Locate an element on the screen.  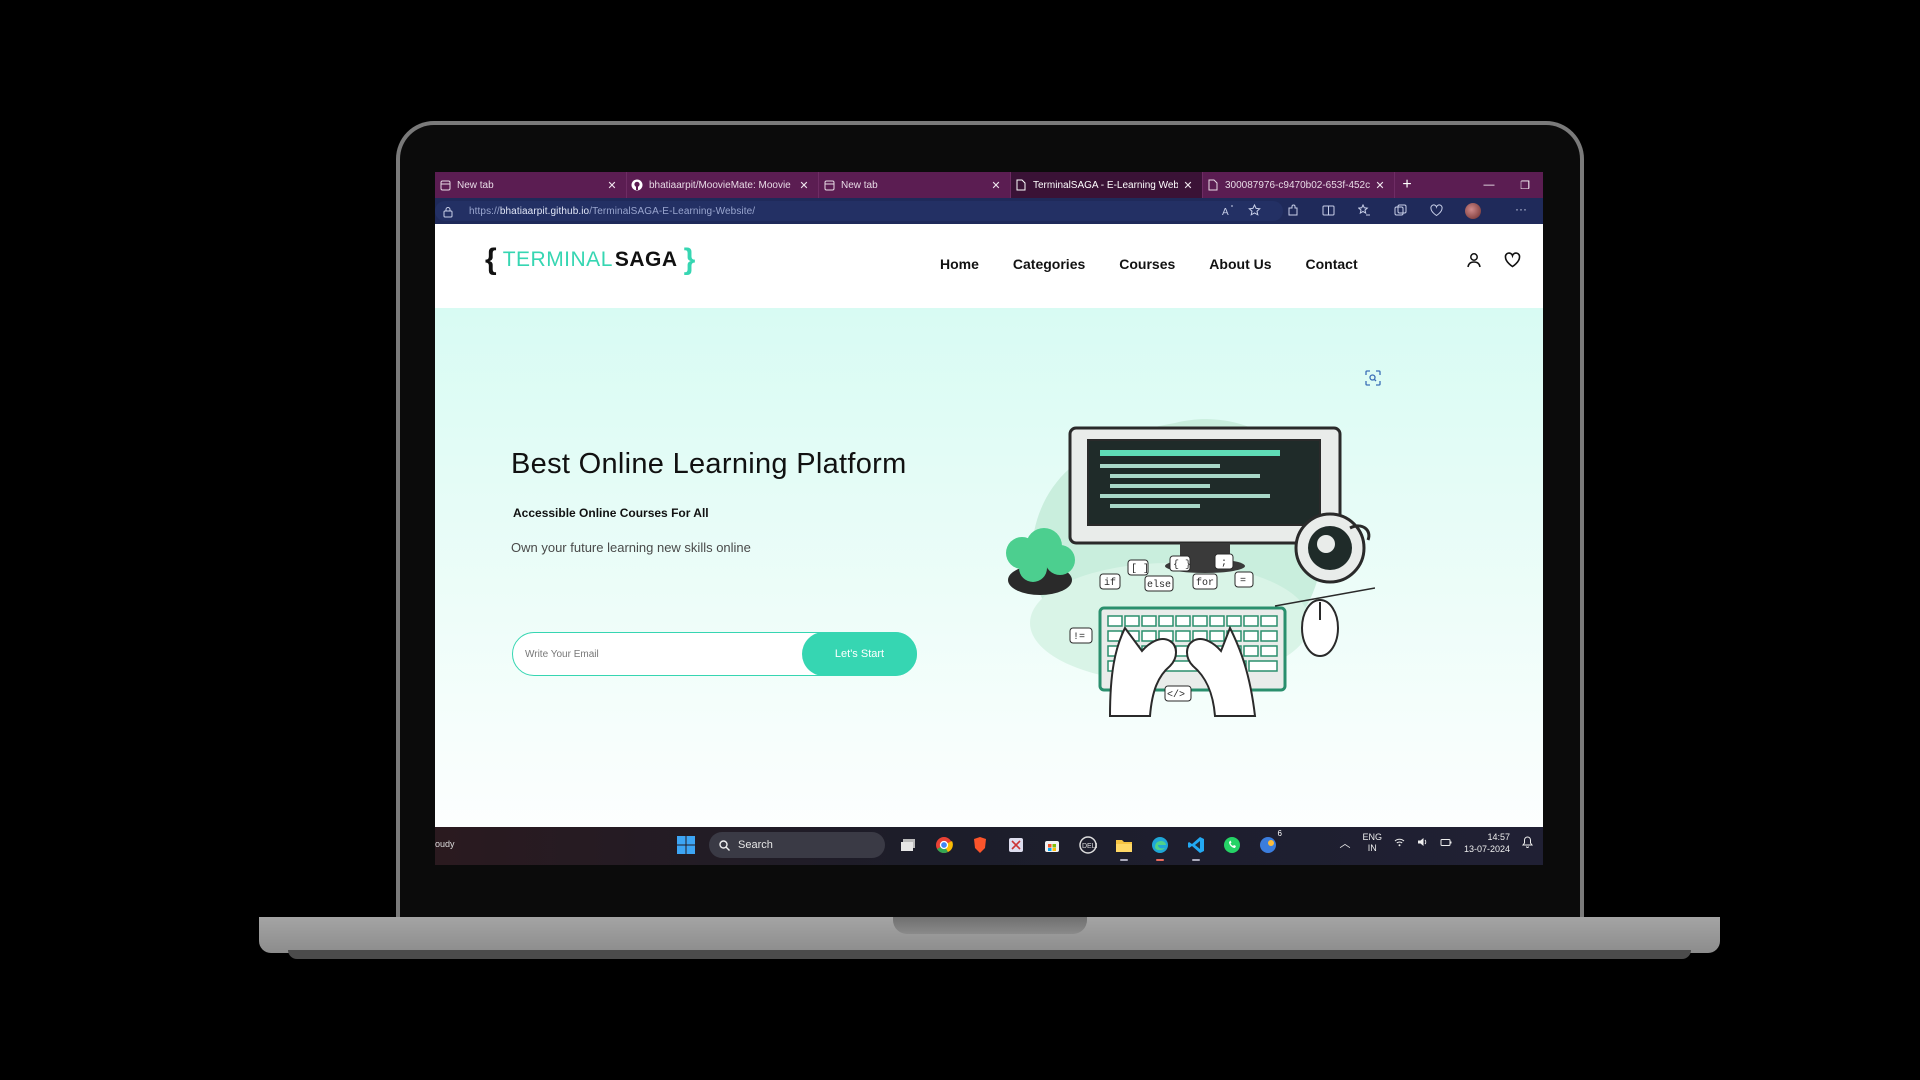
notification-bell-icon is located at coordinates (1527, 843).